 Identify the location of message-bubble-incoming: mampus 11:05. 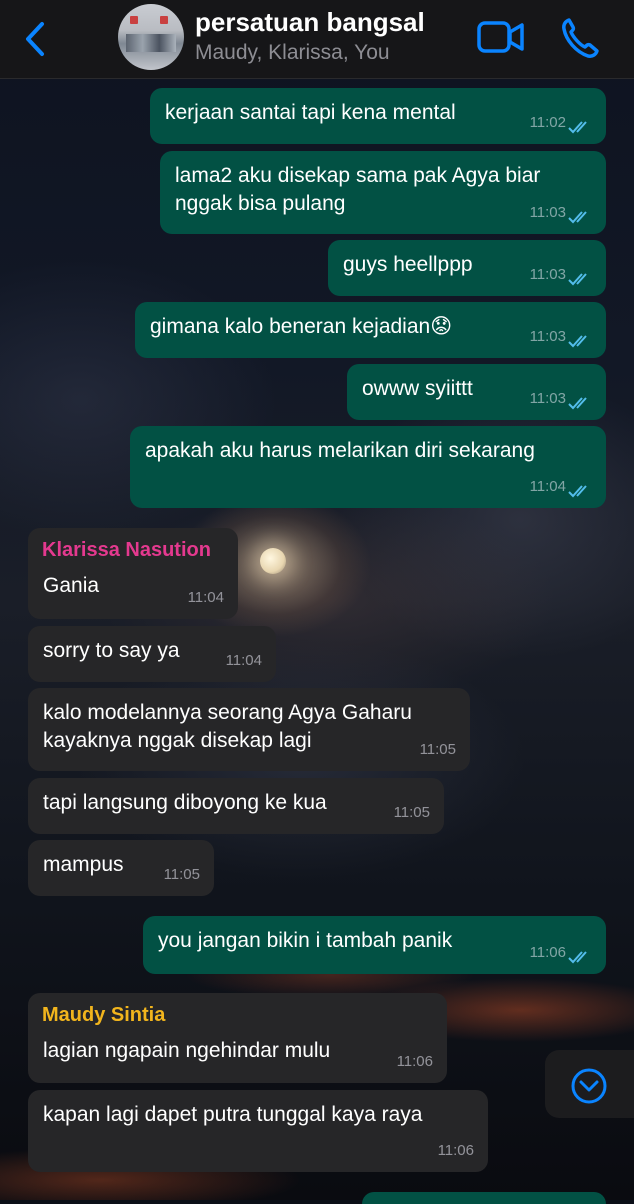
(121, 868).